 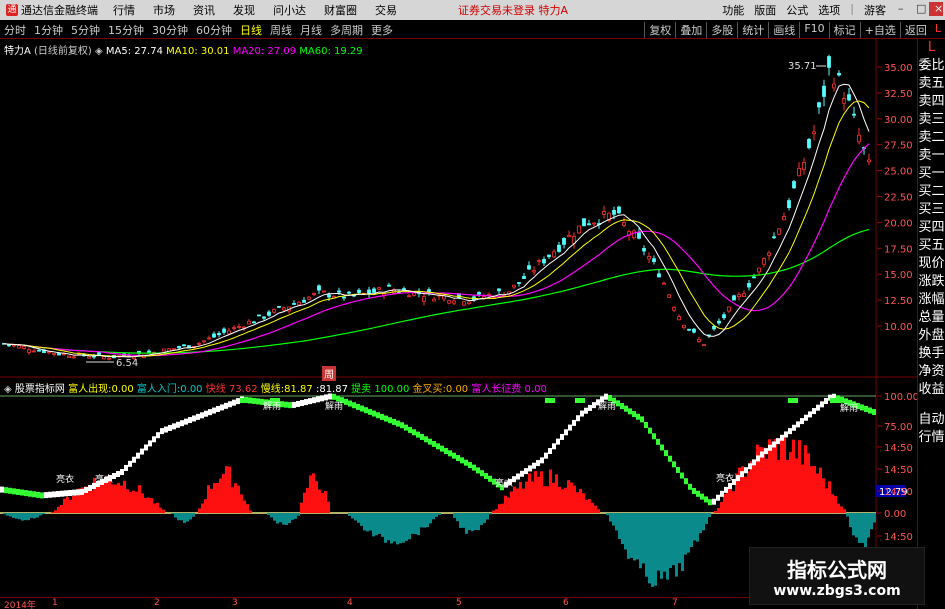 What do you see at coordinates (690, 29) in the screenshot?
I see `btn-overlay: 叠加` at bounding box center [690, 29].